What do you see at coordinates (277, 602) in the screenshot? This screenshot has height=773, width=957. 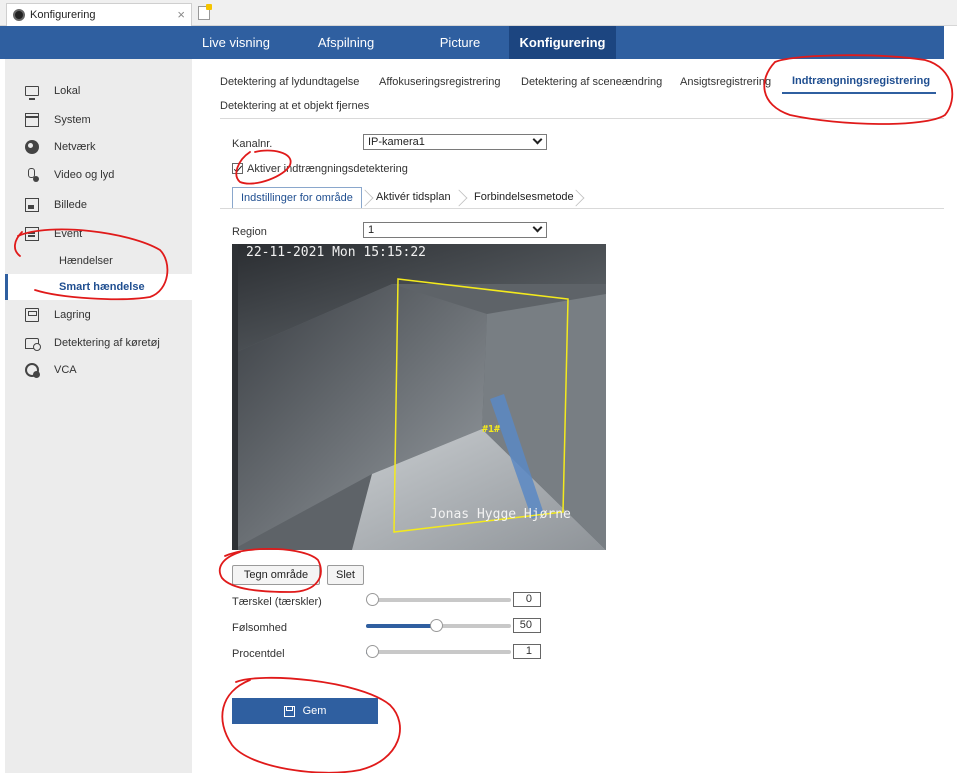 I see `threshold-label: Tærskel (tærskler)` at bounding box center [277, 602].